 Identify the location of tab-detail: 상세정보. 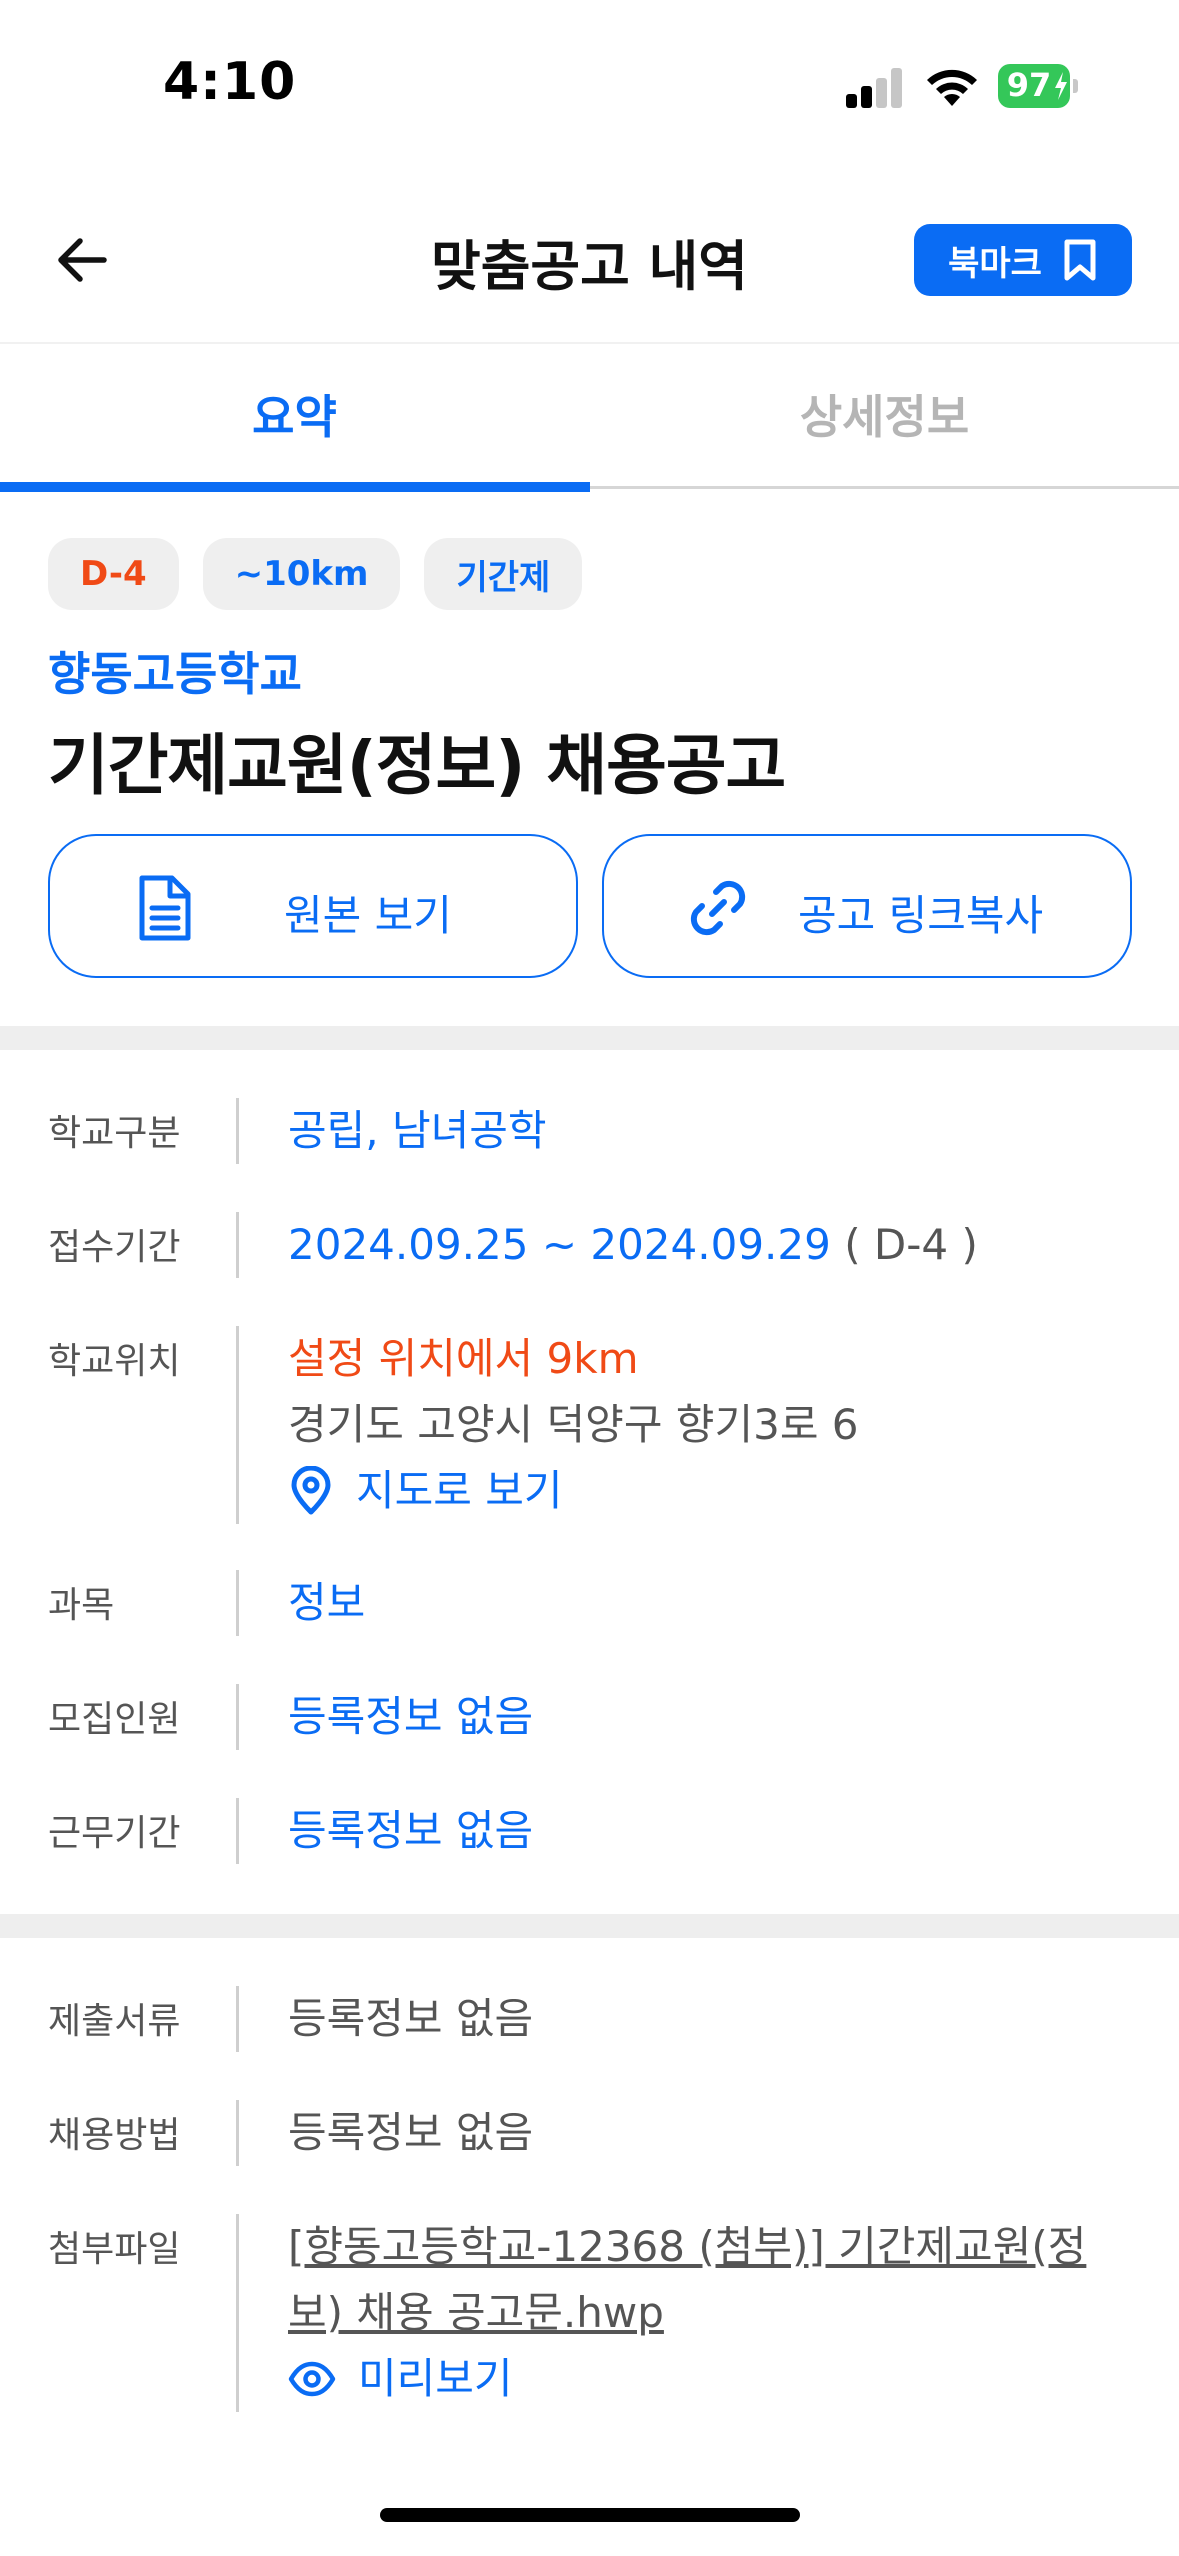
(884, 414).